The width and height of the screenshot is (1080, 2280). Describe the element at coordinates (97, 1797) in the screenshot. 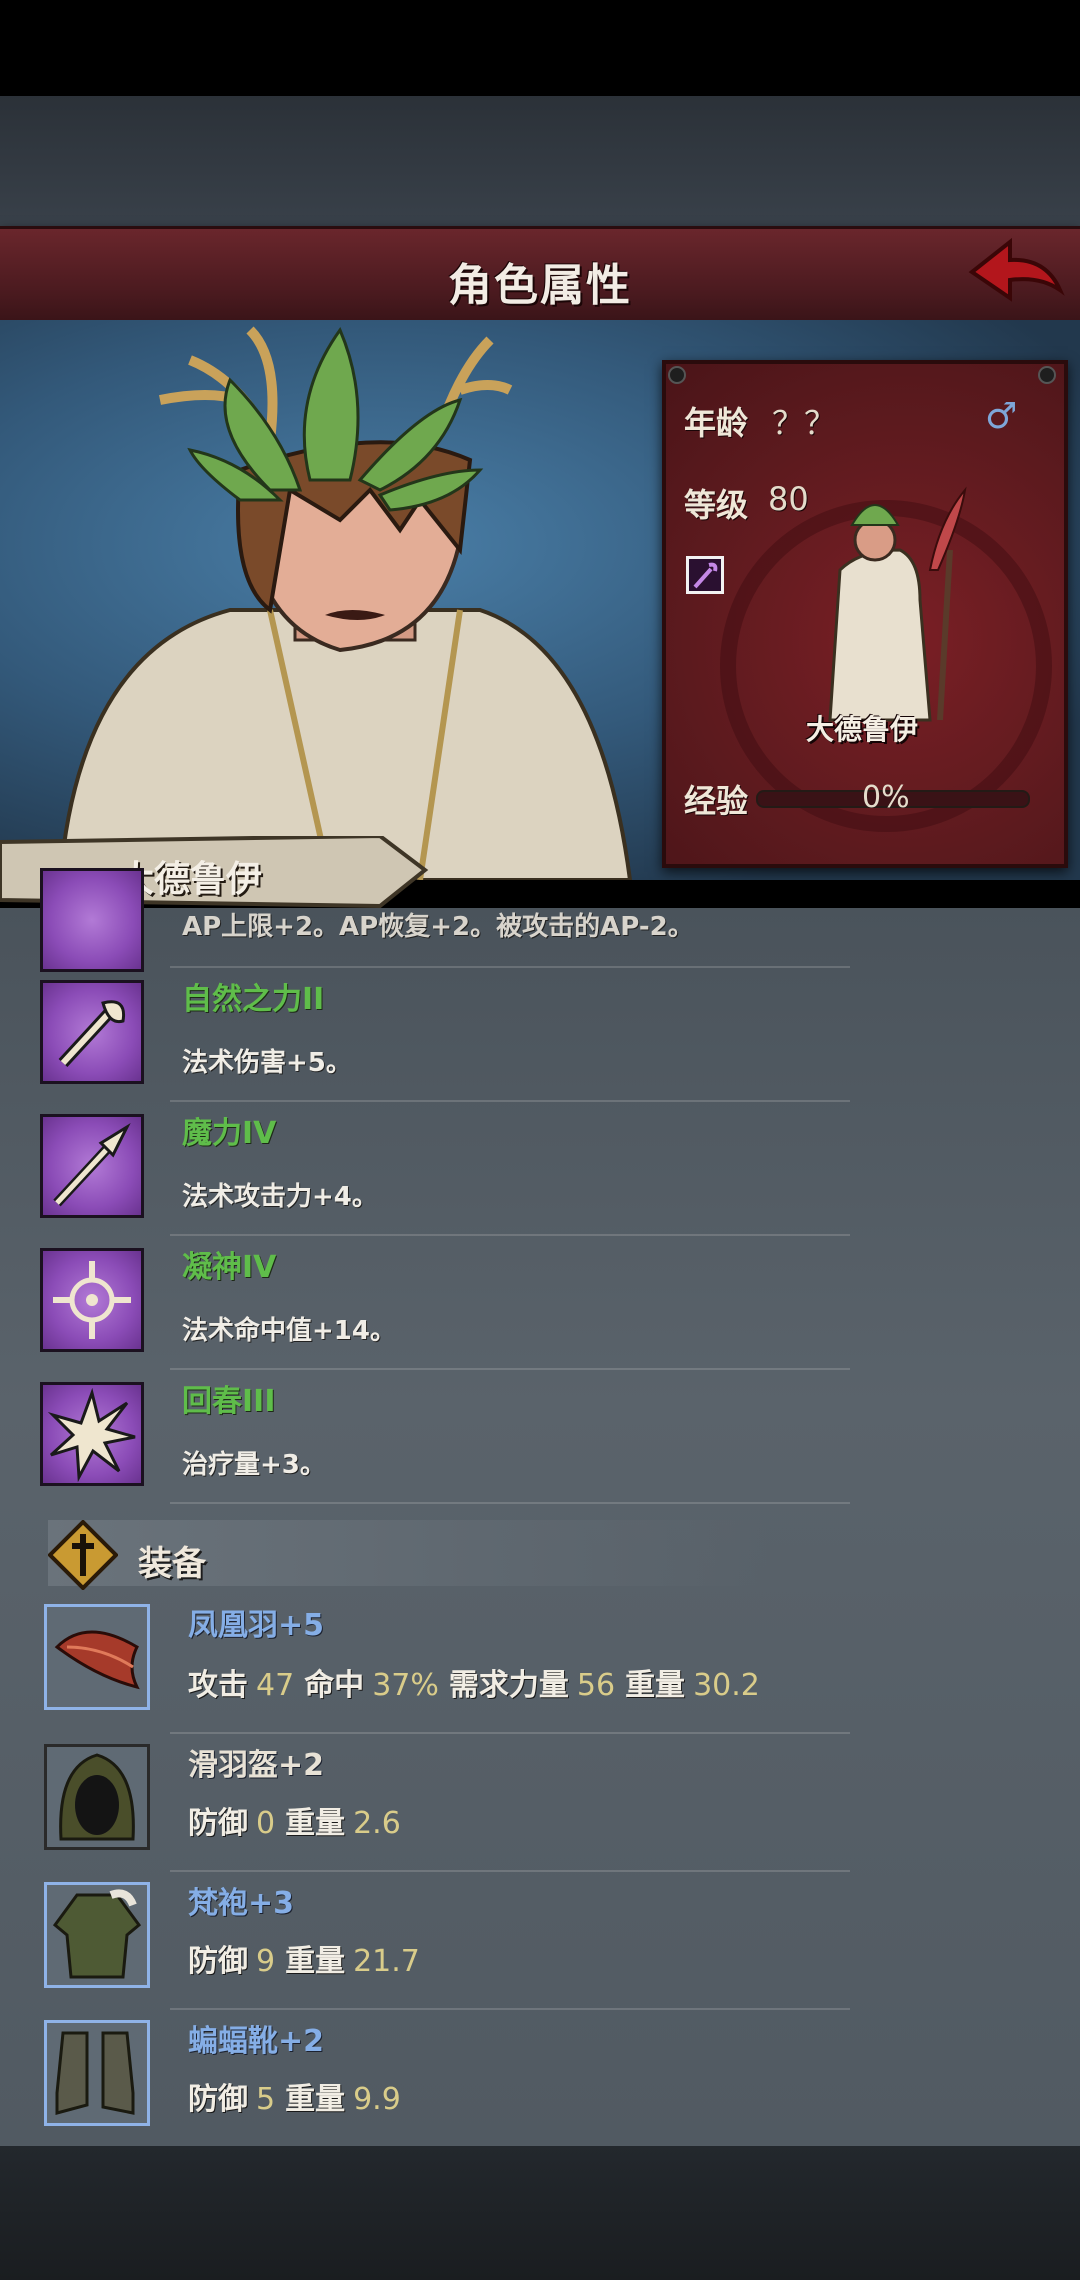

I see `hood-icon` at that location.